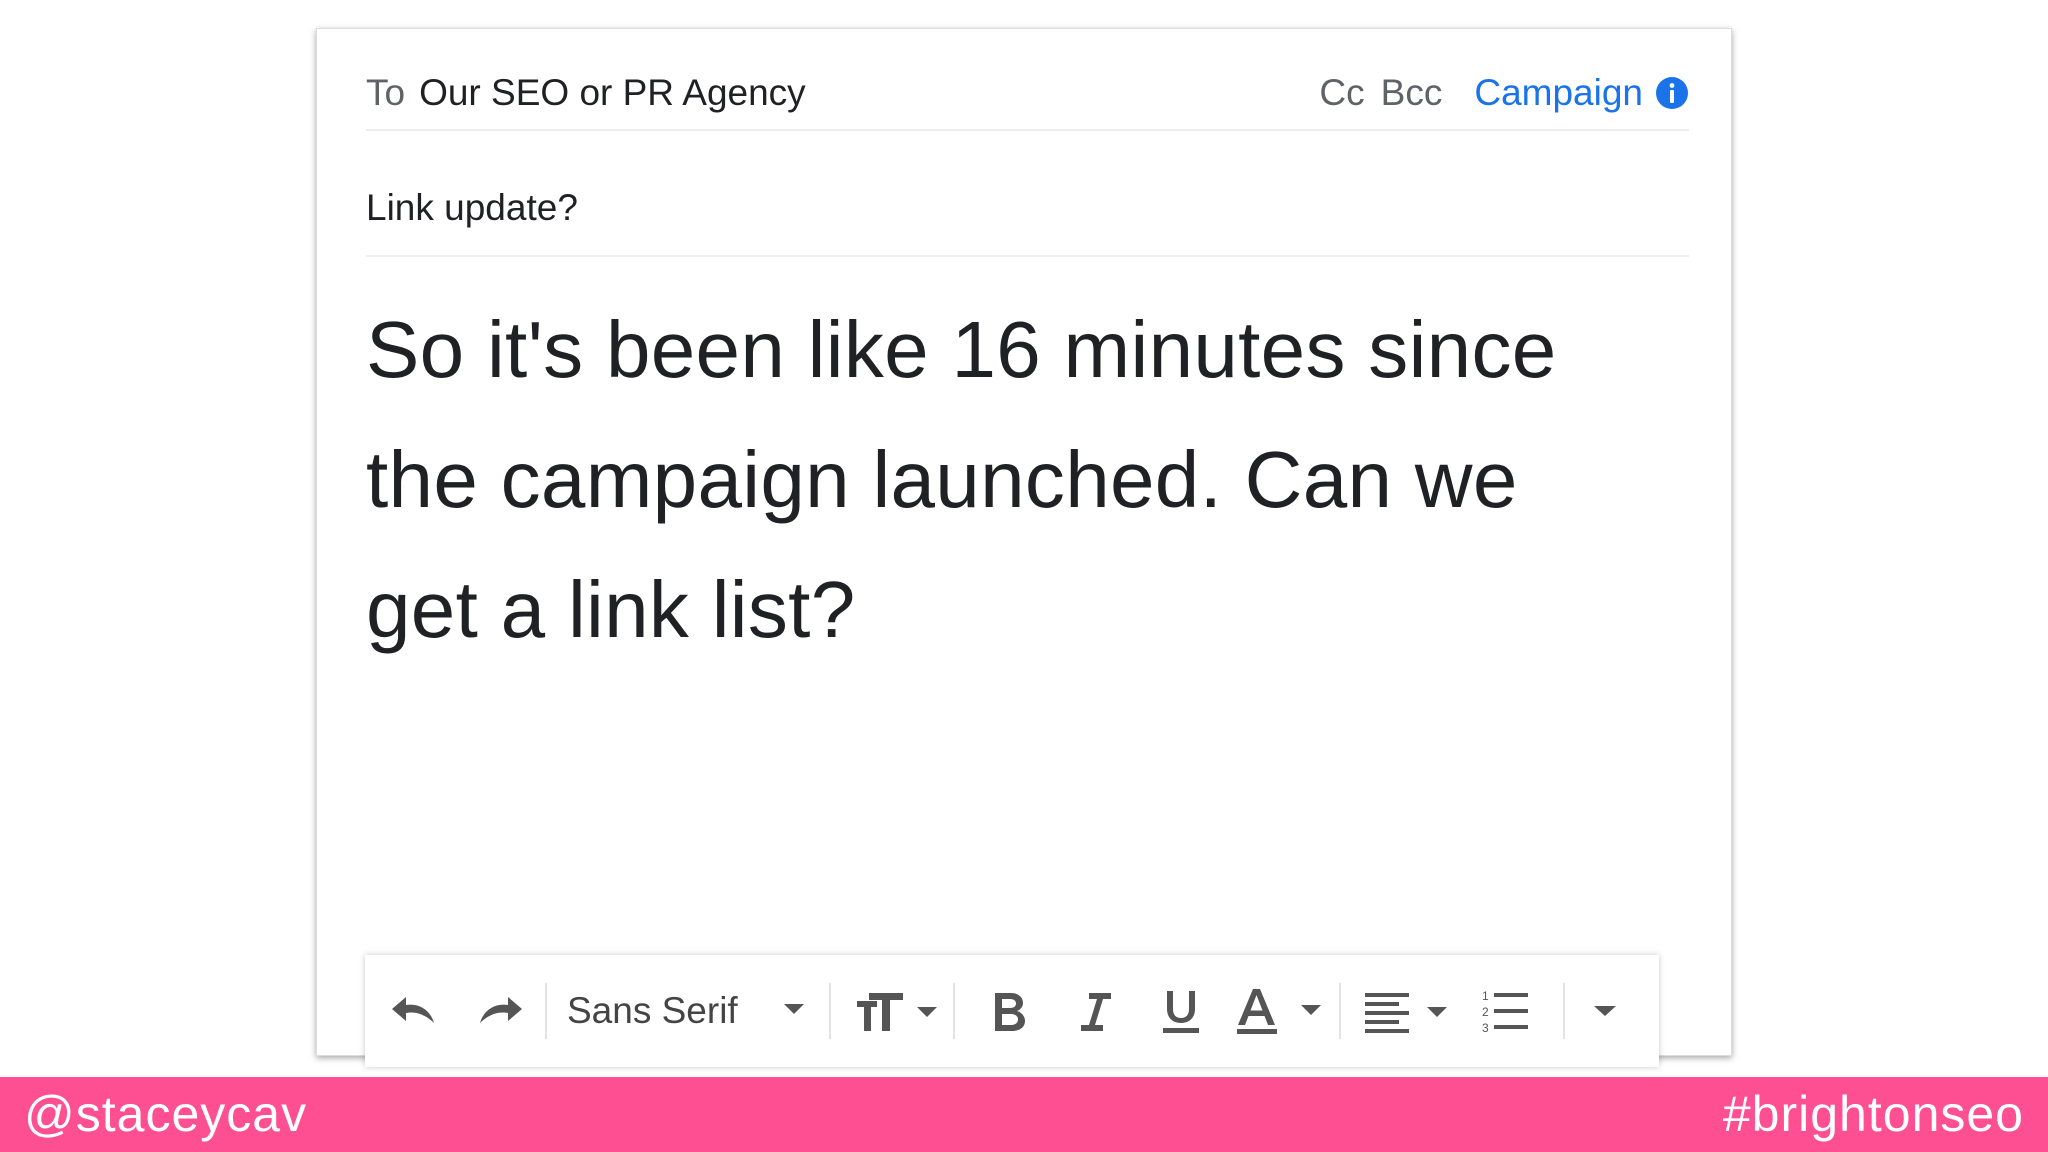 This screenshot has height=1152, width=2048. Describe the element at coordinates (1408, 1011) in the screenshot. I see `align-icon` at that location.